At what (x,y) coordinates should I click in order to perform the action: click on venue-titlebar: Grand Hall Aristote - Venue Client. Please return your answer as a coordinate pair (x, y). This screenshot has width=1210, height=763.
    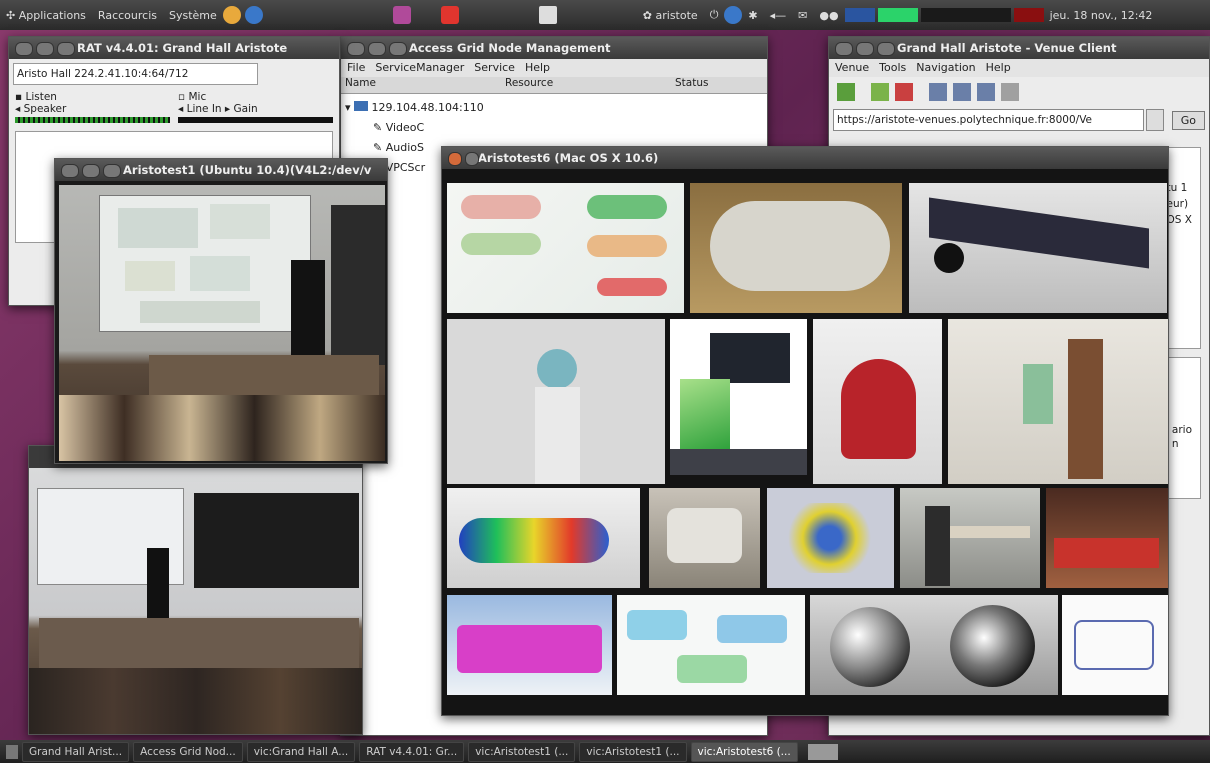
    Looking at the image, I should click on (1019, 48).